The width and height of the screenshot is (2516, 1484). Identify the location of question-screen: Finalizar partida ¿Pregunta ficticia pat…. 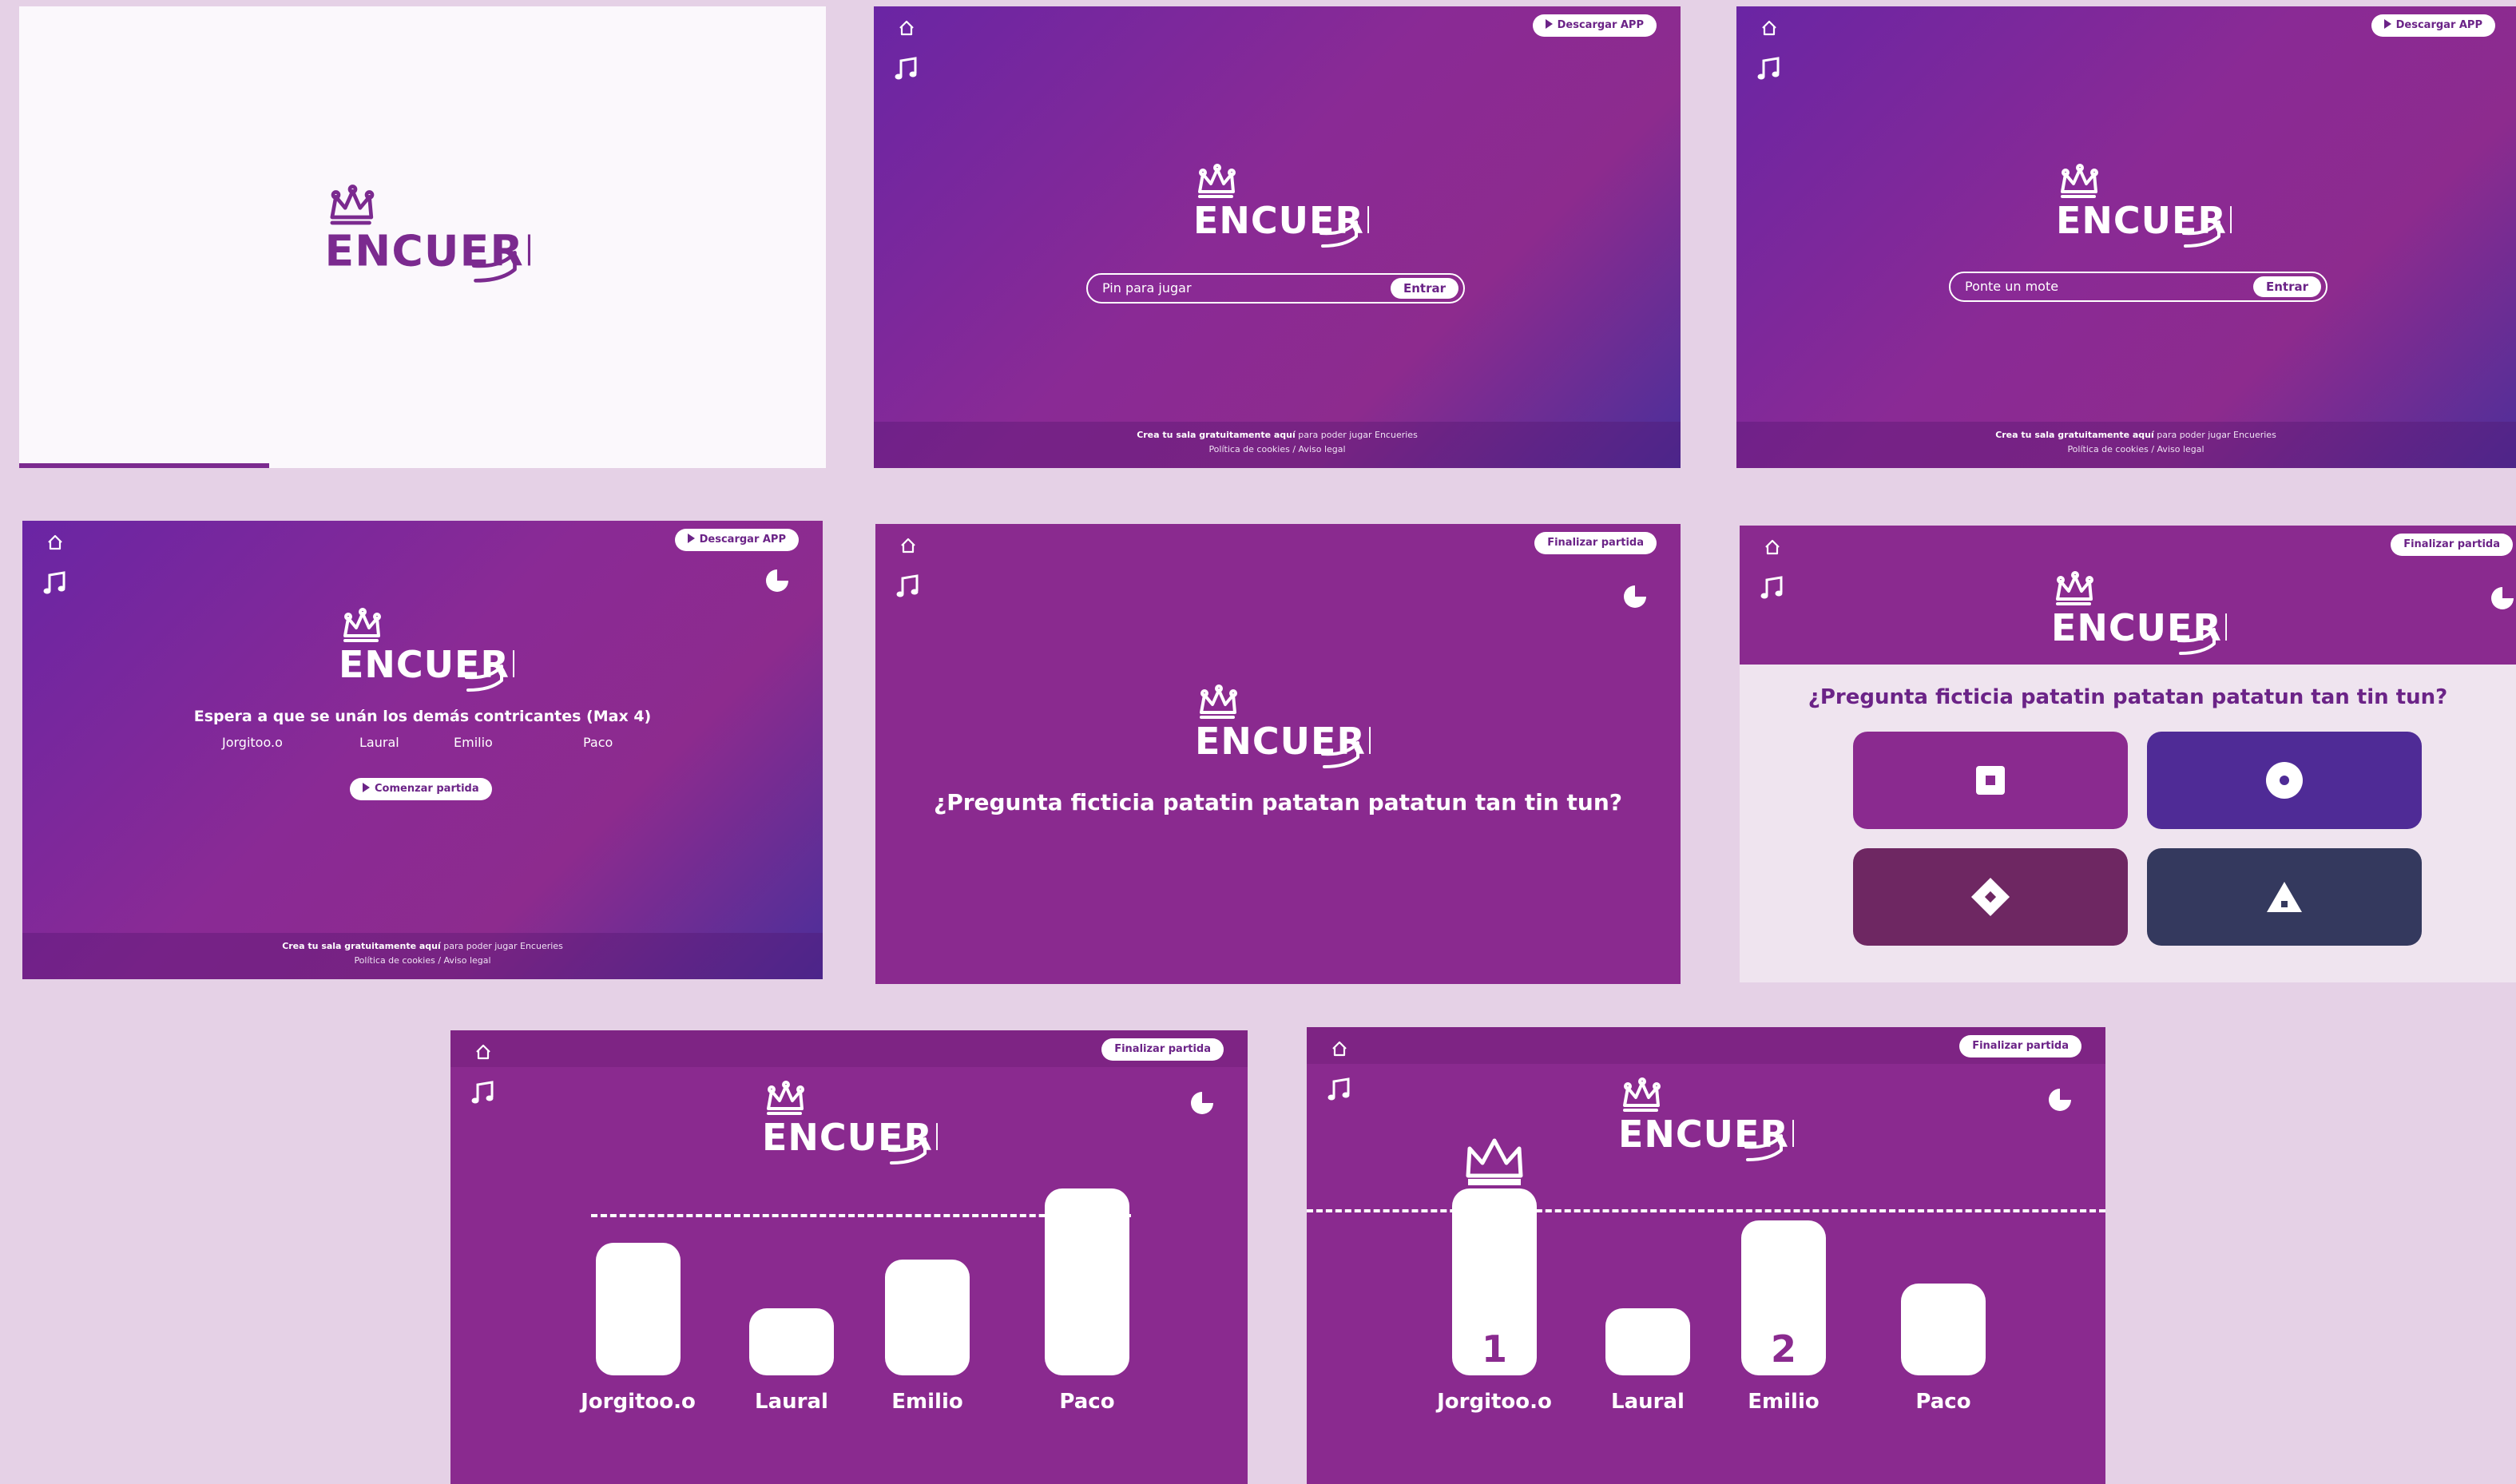
(1278, 754).